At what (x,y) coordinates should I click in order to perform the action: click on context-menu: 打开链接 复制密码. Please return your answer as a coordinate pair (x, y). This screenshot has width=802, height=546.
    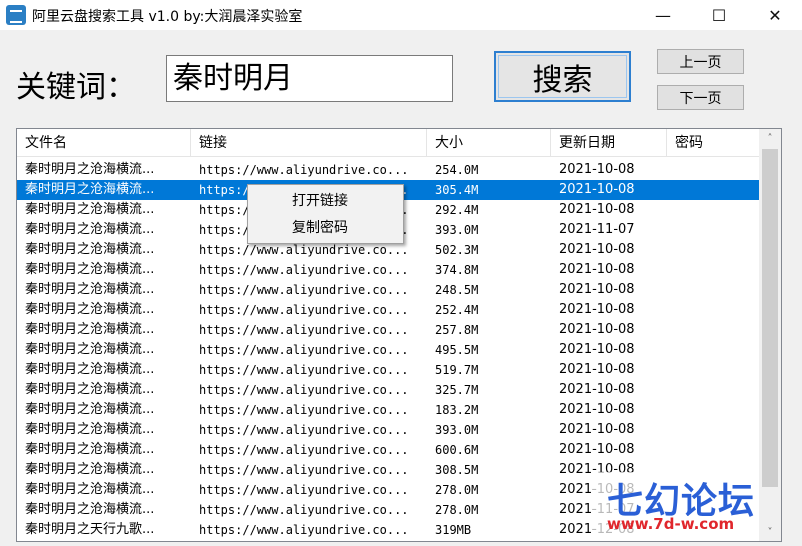
    Looking at the image, I should click on (325, 214).